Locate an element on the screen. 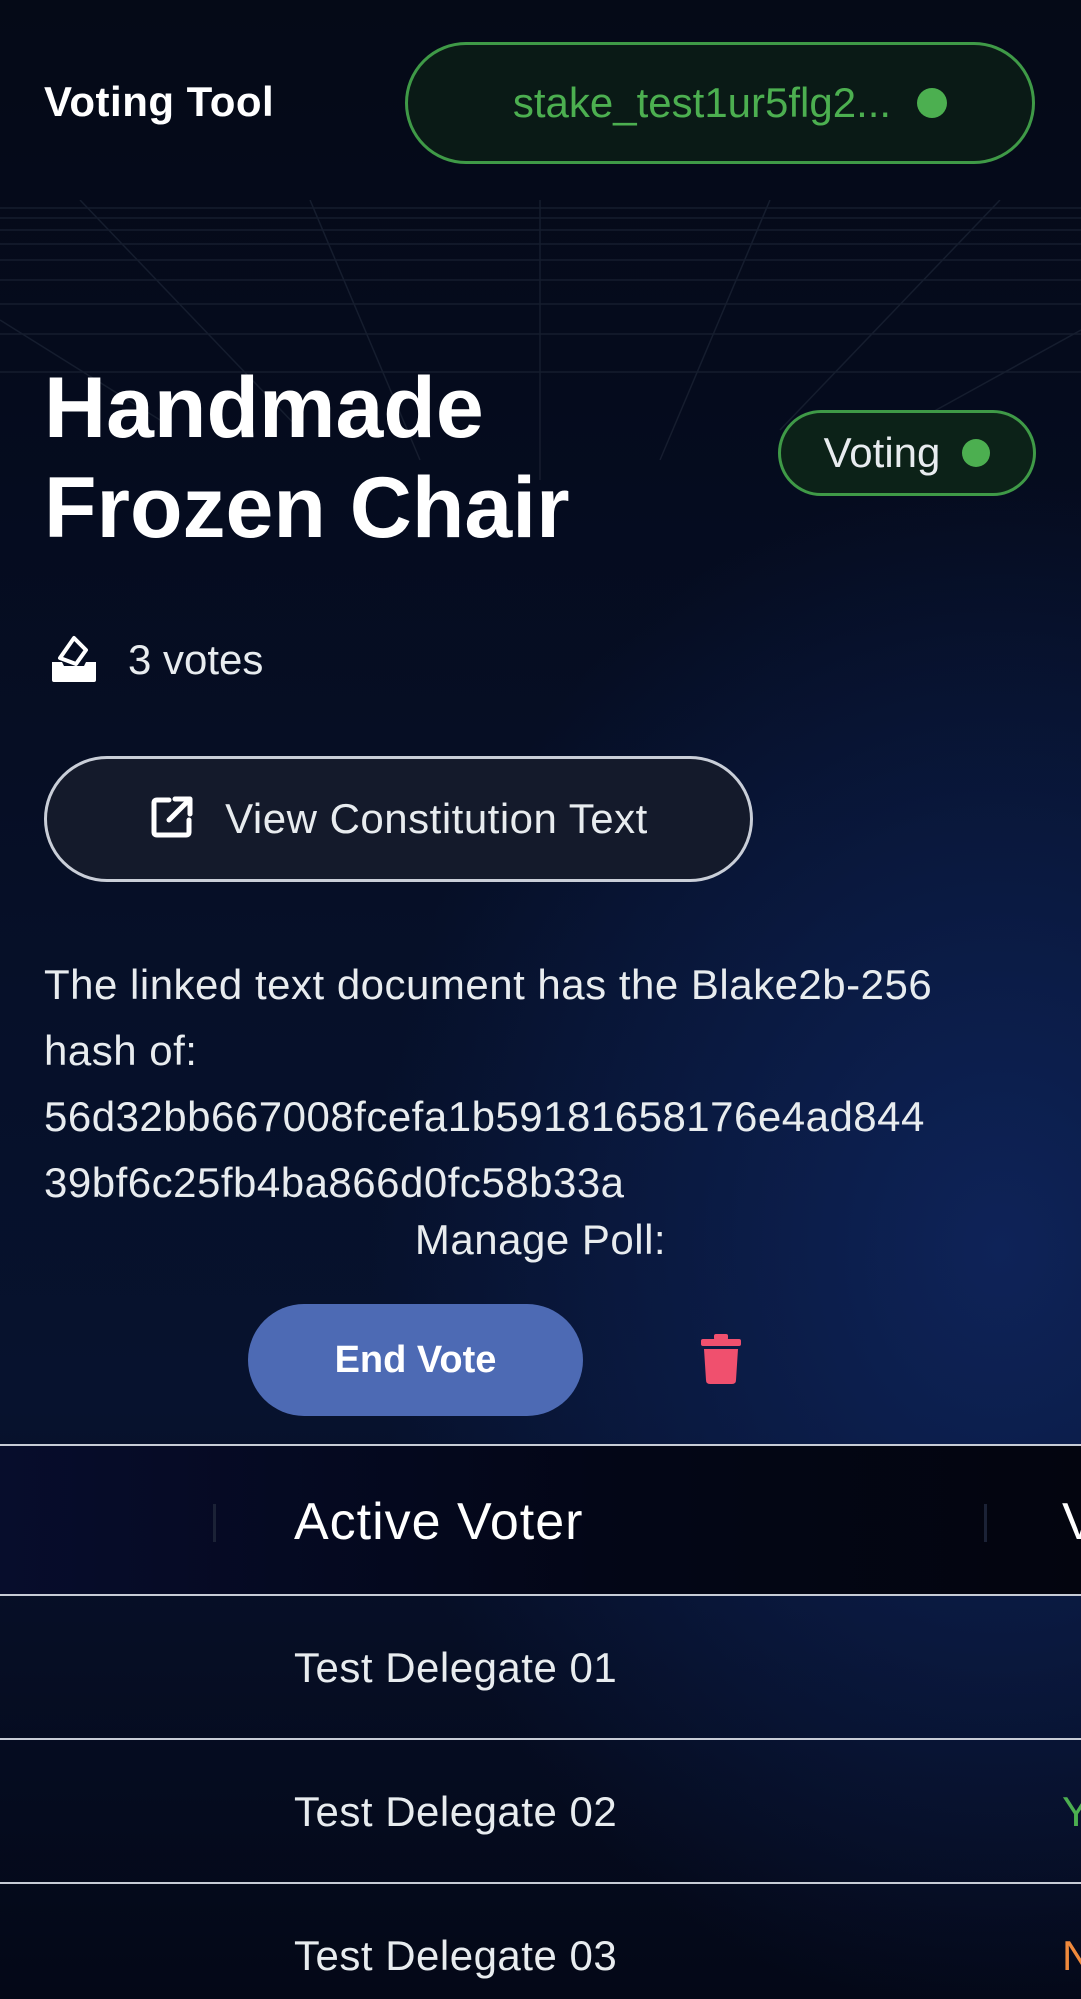 The width and height of the screenshot is (1081, 1999). ballot-box-icon is located at coordinates (74, 660).